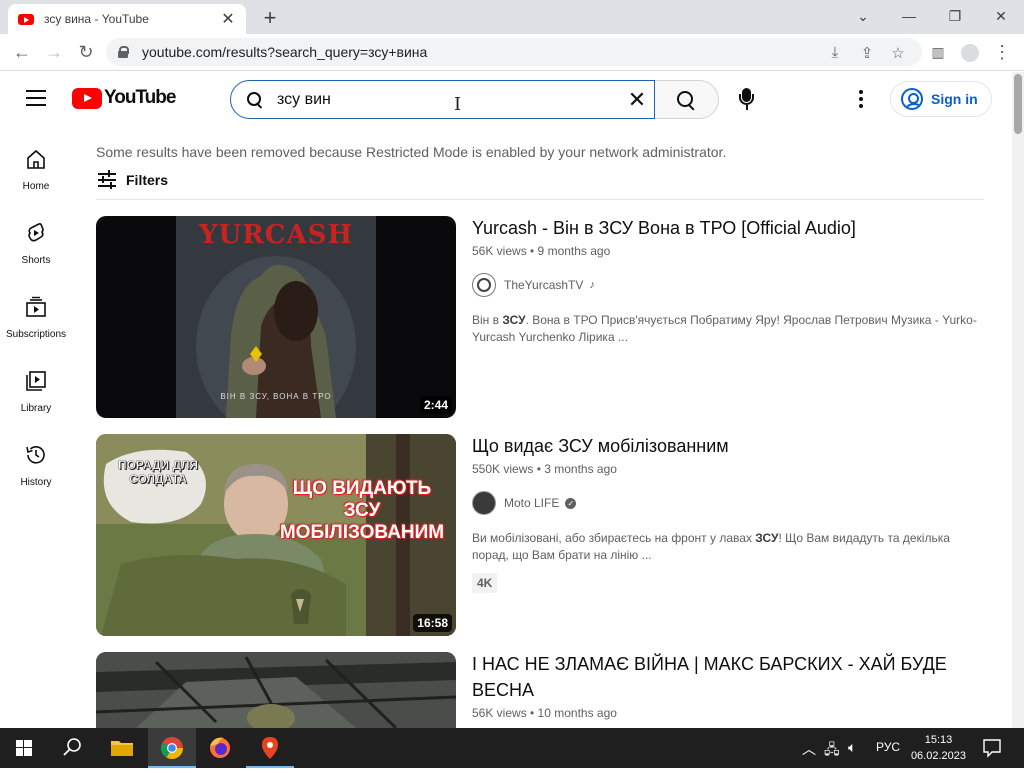 The height and width of the screenshot is (773, 1024). Describe the element at coordinates (36, 186) in the screenshot. I see `sidebar-item-label: Home` at that location.